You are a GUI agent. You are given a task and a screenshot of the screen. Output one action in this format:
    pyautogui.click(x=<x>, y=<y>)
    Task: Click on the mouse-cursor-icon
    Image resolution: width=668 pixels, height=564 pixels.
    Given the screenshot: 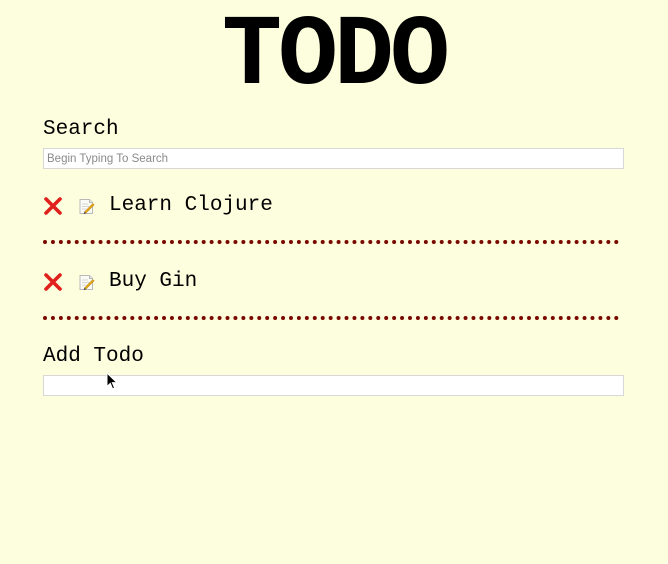 What is the action you would take?
    pyautogui.click(x=112, y=381)
    